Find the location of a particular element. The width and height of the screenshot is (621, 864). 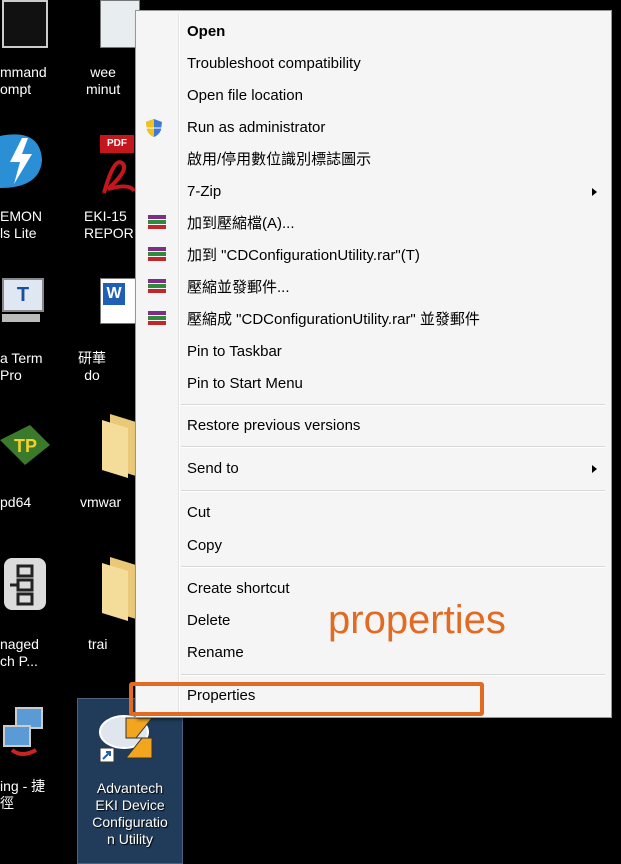

menu-item-compress-rar-email: 壓縮成 "CDConfigurationUtility.rar" 並發郵件 is located at coordinates (373, 320).